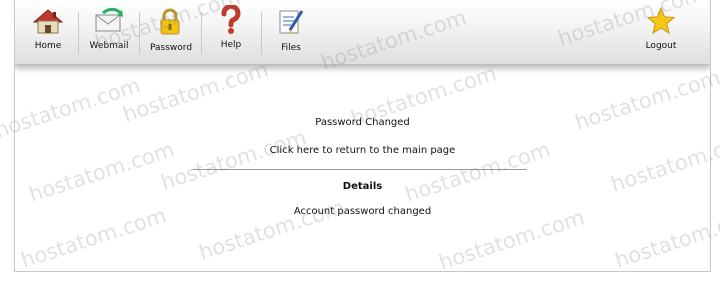 Image resolution: width=720 pixels, height=298 pixels. What do you see at coordinates (109, 46) in the screenshot?
I see `webmail-label: Webmail` at bounding box center [109, 46].